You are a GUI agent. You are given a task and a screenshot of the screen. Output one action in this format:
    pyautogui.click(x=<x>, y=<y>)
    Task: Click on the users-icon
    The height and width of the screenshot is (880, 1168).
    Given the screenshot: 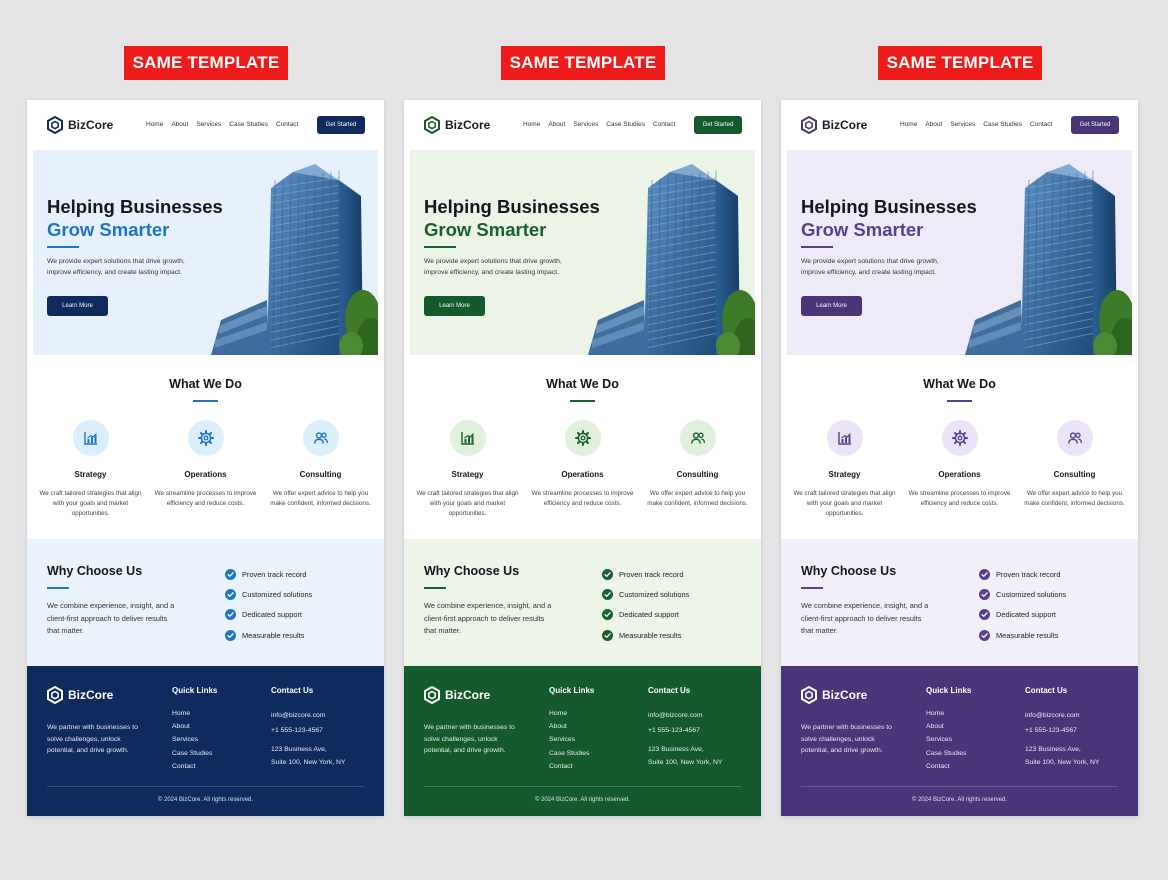 What is the action you would take?
    pyautogui.click(x=320, y=438)
    